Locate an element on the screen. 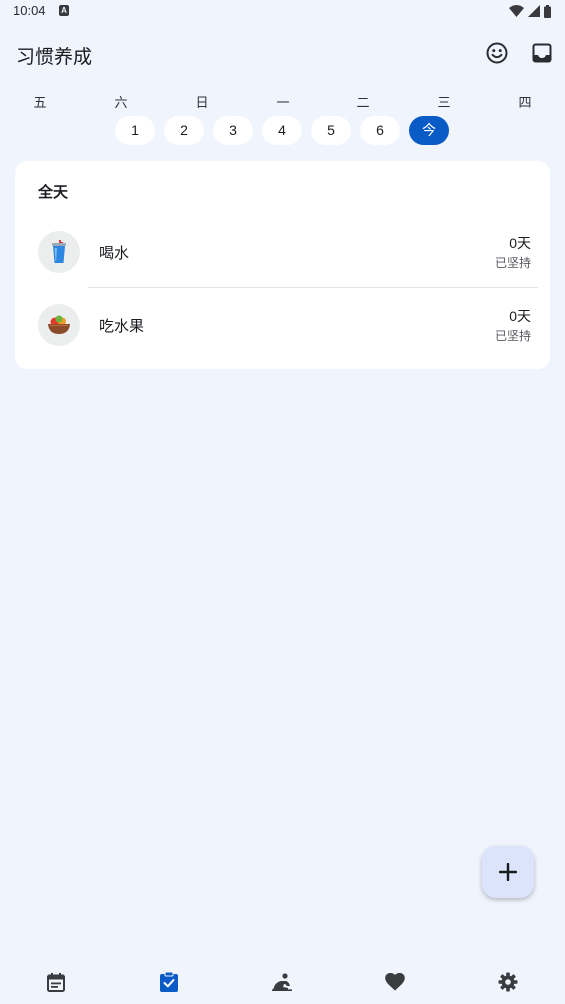  wifi-icon is located at coordinates (516, 11).